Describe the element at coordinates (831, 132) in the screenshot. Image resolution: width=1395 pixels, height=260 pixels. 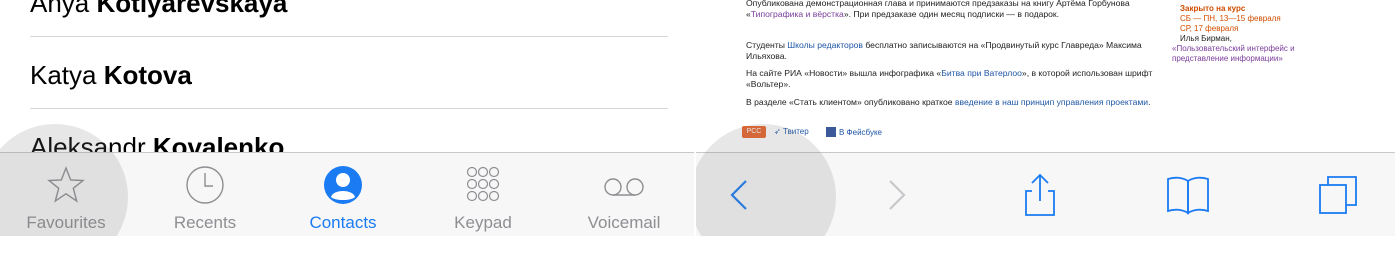
I see `facebook-icon` at that location.